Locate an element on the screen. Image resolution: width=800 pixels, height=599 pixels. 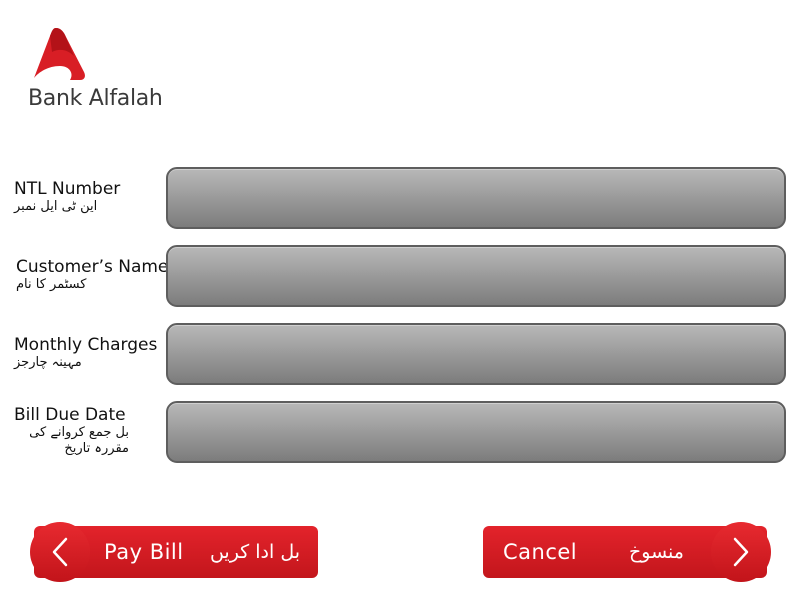
pay-bill-label: Pay Bill is located at coordinates (144, 552).